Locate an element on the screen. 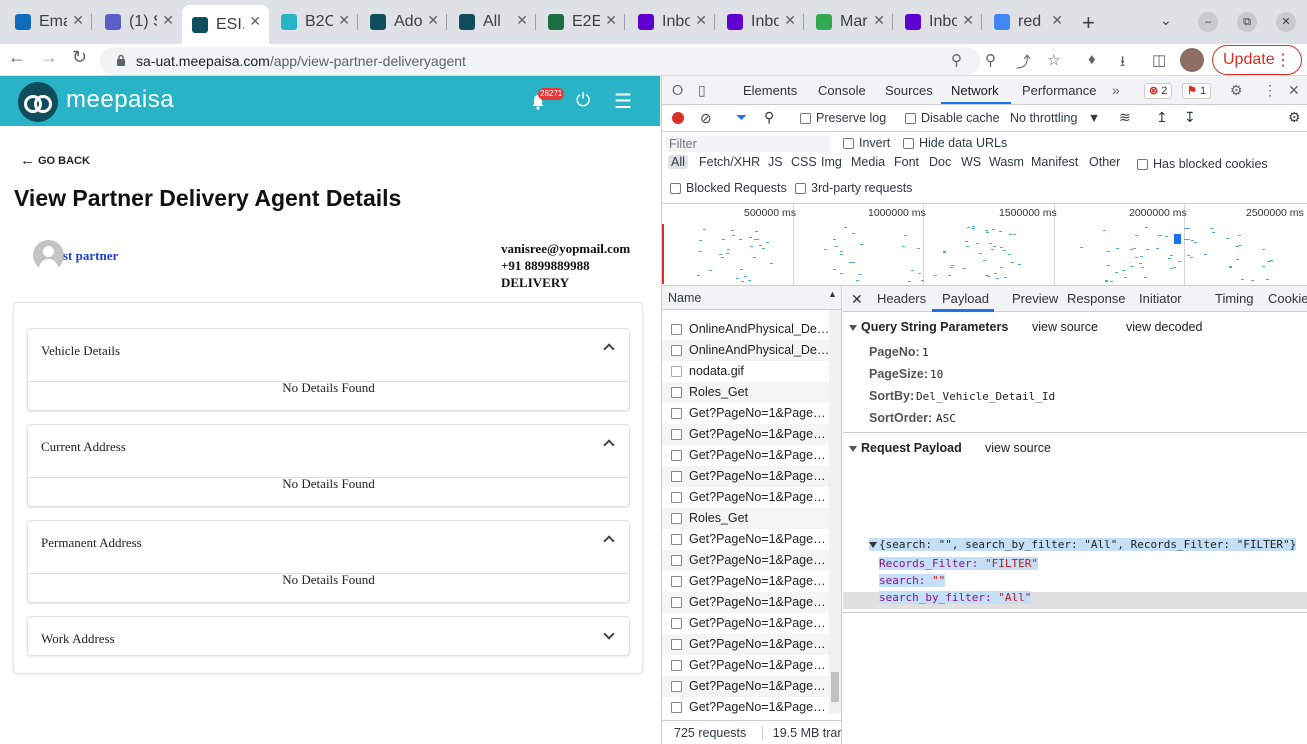 This screenshot has width=1307, height=744. scrollbar-thumb is located at coordinates (835, 687).